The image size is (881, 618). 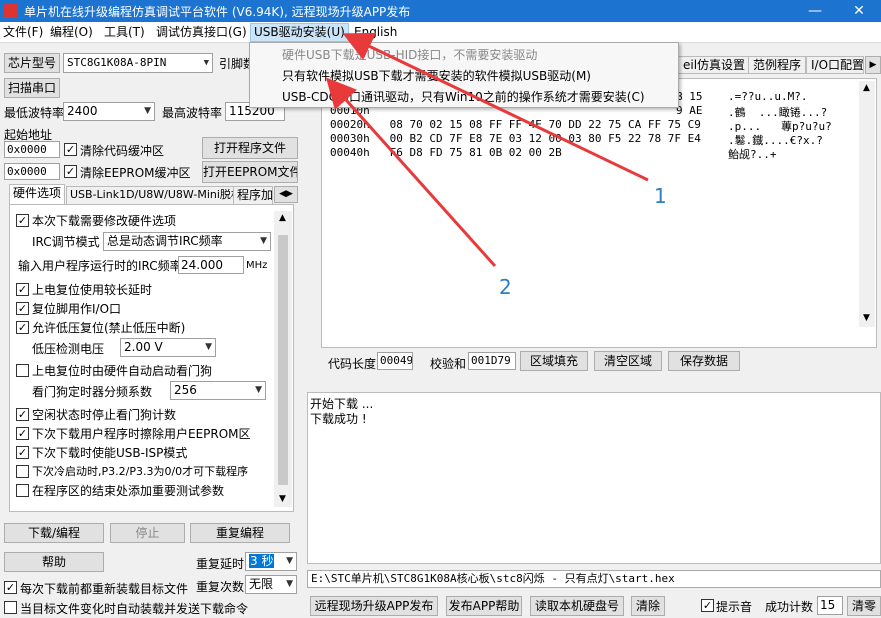 I want to click on reset-count-button: 清零, so click(x=864, y=606).